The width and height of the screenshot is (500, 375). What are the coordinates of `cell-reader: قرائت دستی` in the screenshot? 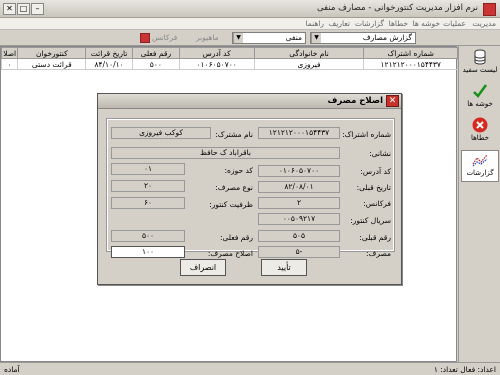 It's located at (52, 64).